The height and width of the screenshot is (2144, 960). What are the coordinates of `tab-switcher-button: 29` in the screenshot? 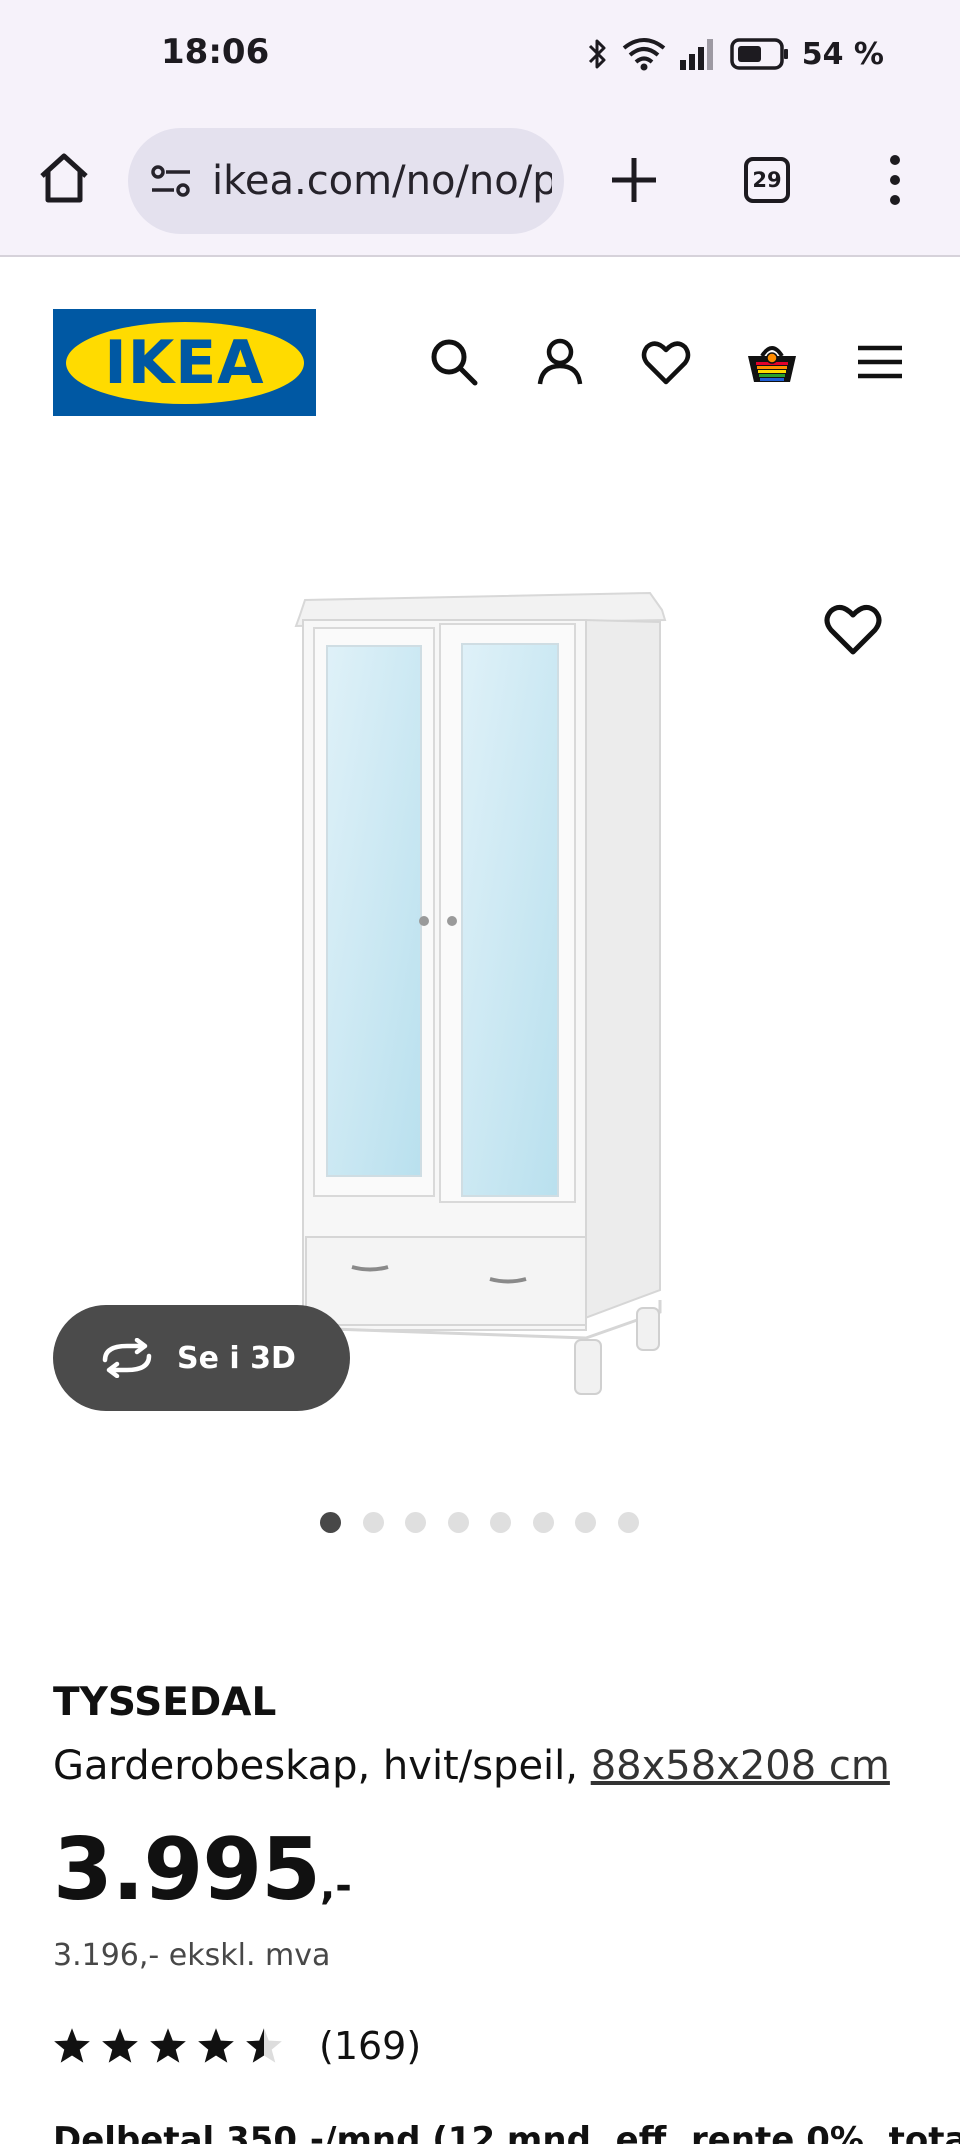 It's located at (767, 180).